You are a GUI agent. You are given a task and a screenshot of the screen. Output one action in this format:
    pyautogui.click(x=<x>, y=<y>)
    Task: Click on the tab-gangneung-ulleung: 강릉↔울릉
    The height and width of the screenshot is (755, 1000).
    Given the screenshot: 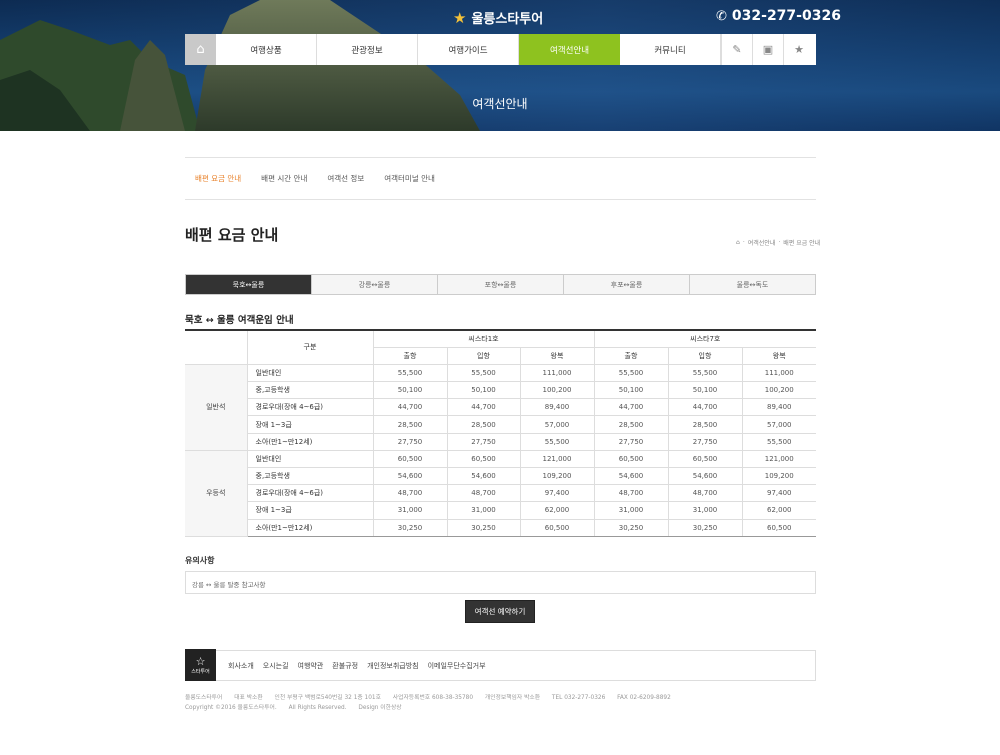 What is the action you would take?
    pyautogui.click(x=375, y=284)
    